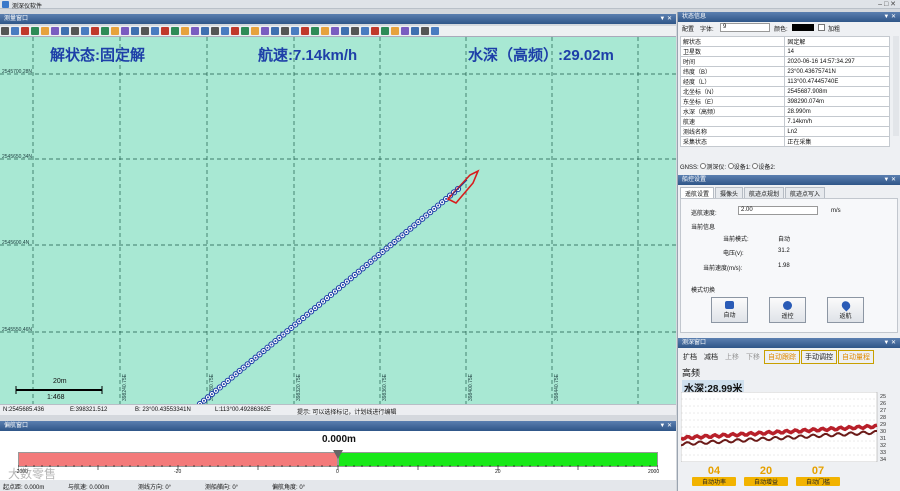 Image resolution: width=900 pixels, height=491 pixels. What do you see at coordinates (714, 475) in the screenshot?
I see `sounder-control: 04 自动功率` at bounding box center [714, 475].